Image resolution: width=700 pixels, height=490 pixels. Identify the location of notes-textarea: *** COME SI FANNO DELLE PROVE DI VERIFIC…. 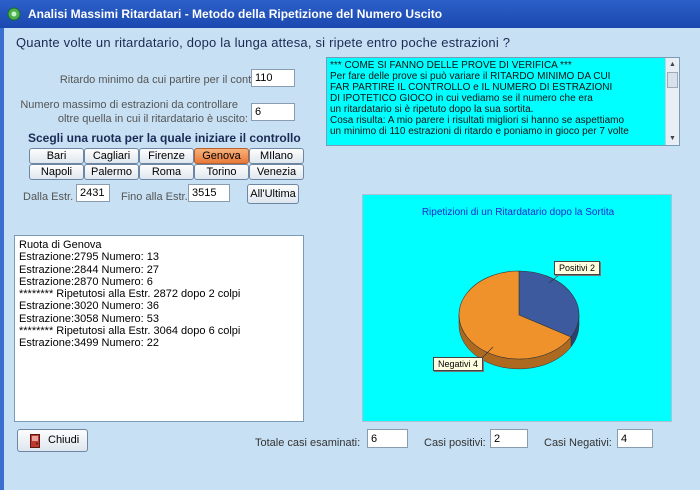
(503, 101).